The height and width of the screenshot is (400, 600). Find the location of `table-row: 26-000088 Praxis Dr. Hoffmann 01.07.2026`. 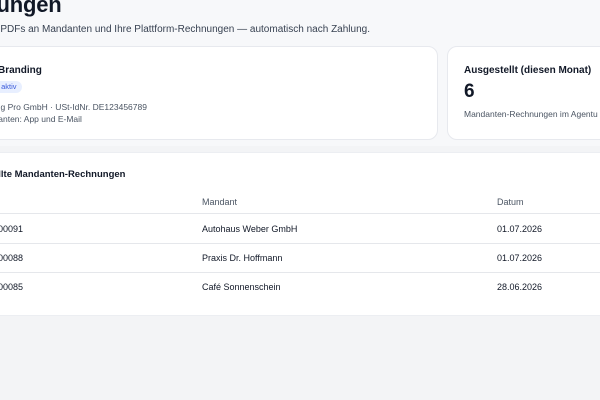

table-row: 26-000088 Praxis Dr. Hoffmann 01.07.2026 is located at coordinates (300, 258).